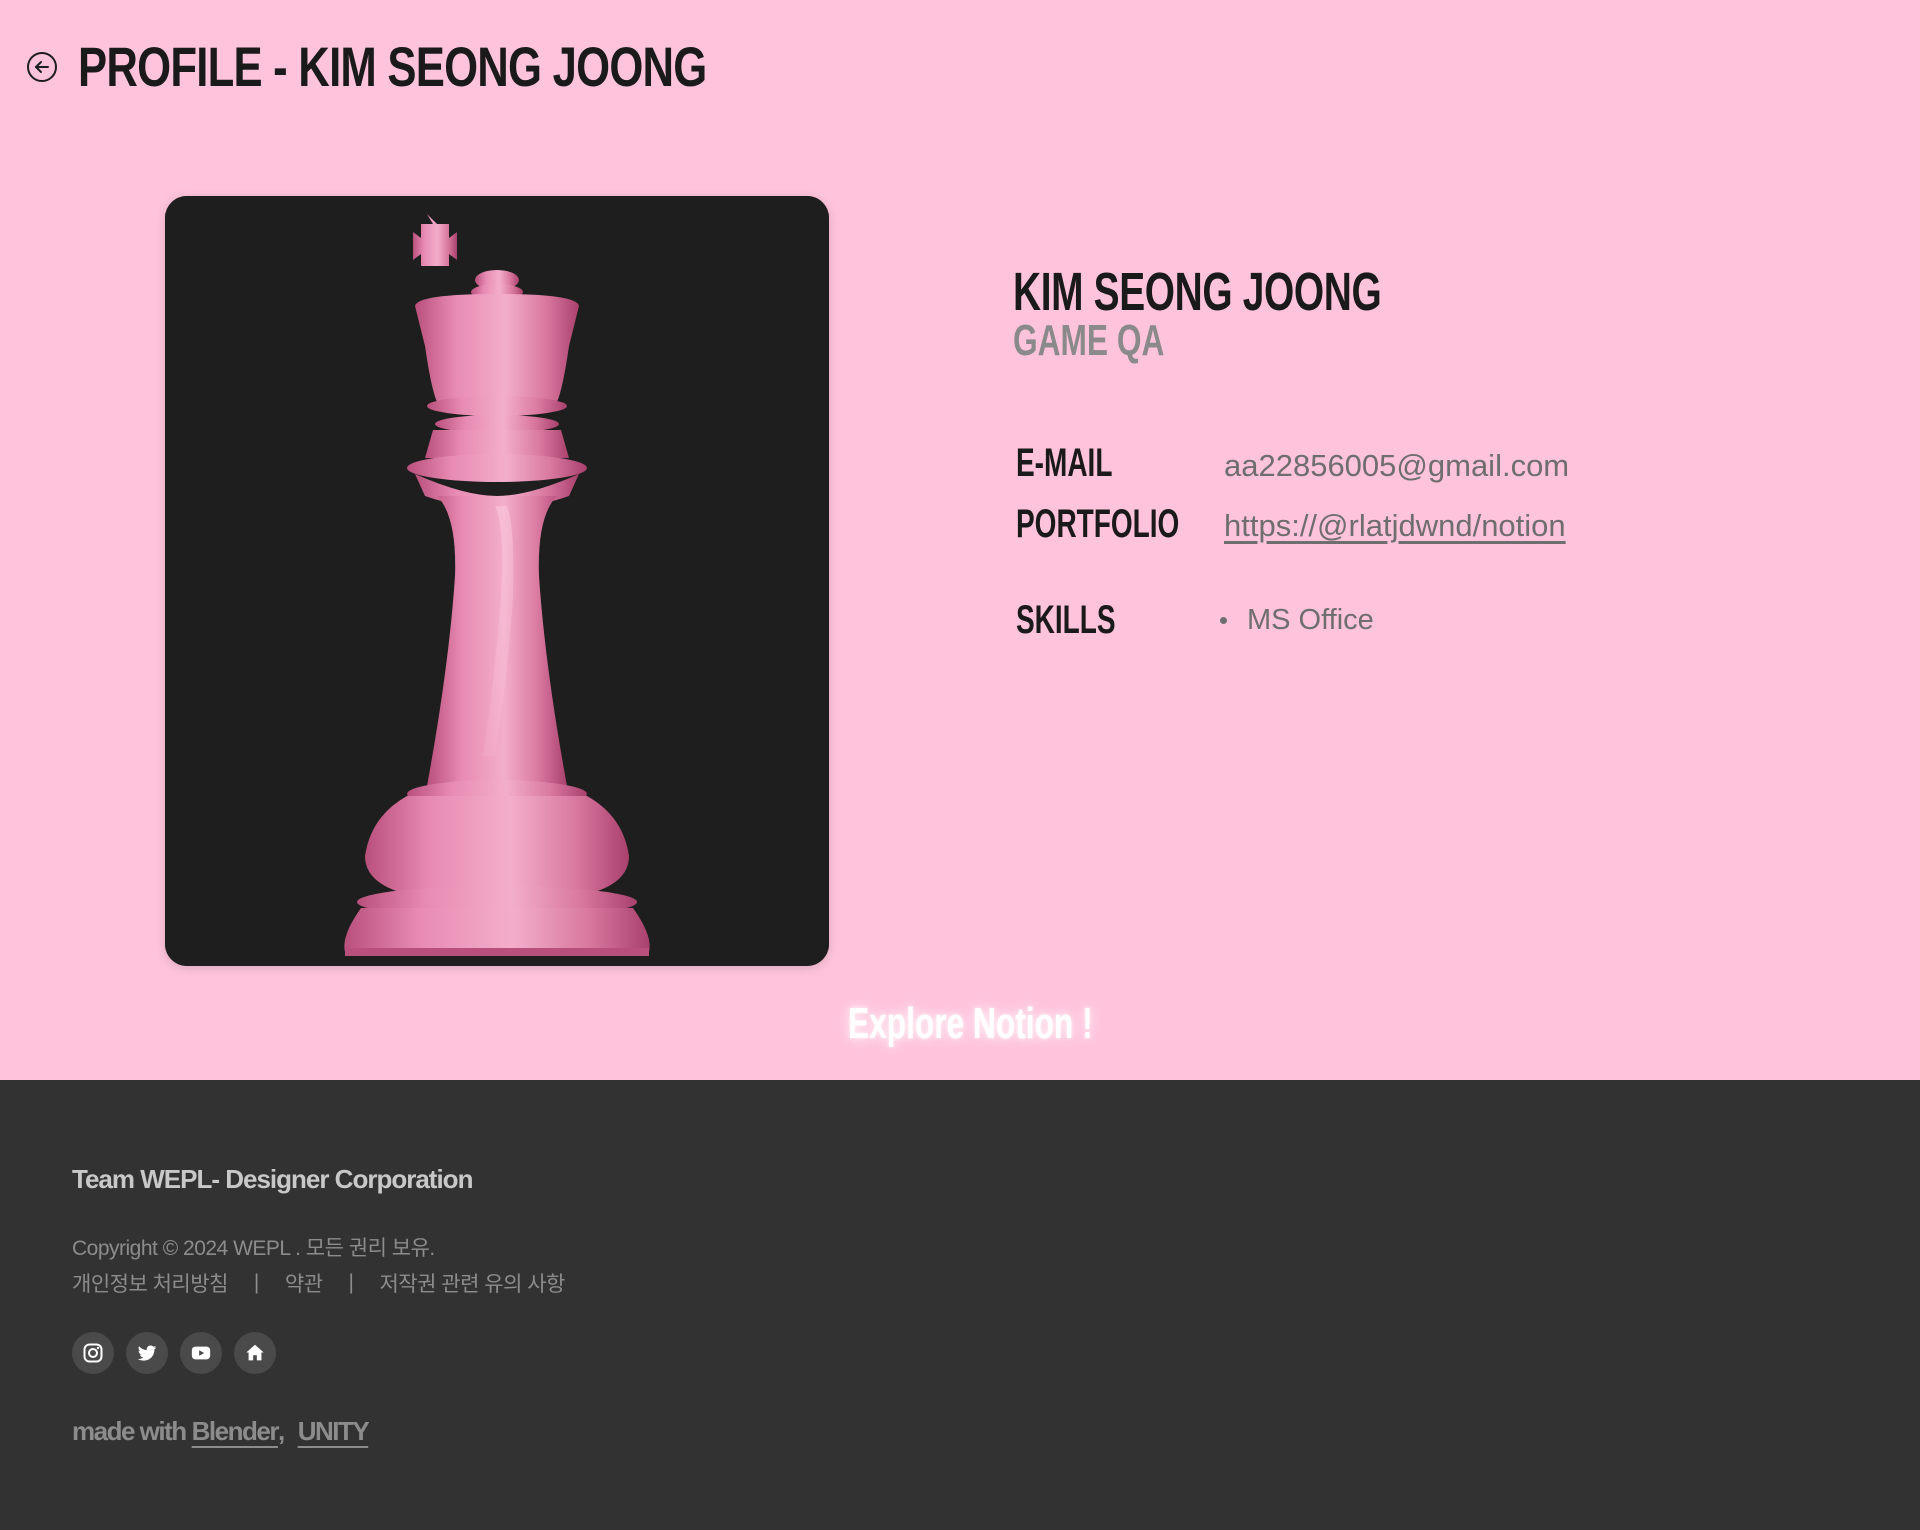 The width and height of the screenshot is (1920, 1530). What do you see at coordinates (272, 1179) in the screenshot?
I see `footer-company: Team WEPL- Designer Corporation` at bounding box center [272, 1179].